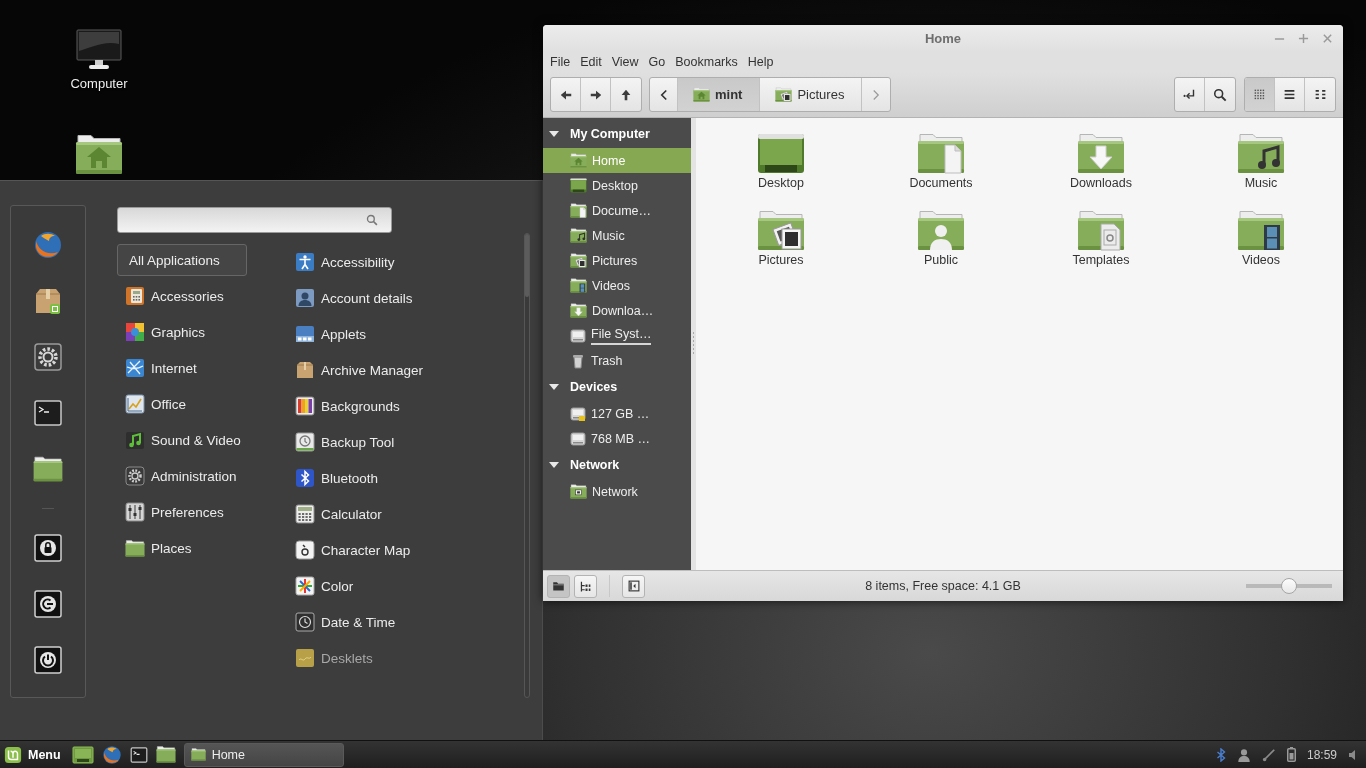 The image size is (1366, 768). Describe the element at coordinates (1101, 162) in the screenshot. I see `folder-item: Downloads` at that location.